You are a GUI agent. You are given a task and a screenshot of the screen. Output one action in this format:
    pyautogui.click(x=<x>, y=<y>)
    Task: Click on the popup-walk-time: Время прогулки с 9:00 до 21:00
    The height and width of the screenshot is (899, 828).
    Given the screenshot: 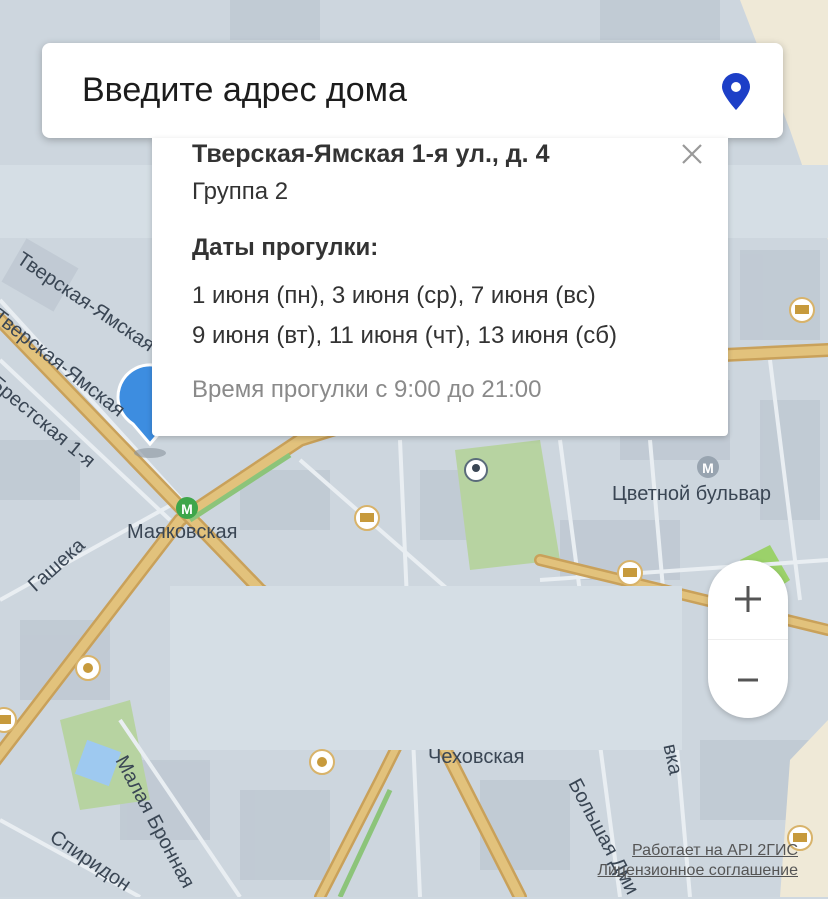 What is the action you would take?
    pyautogui.click(x=367, y=389)
    